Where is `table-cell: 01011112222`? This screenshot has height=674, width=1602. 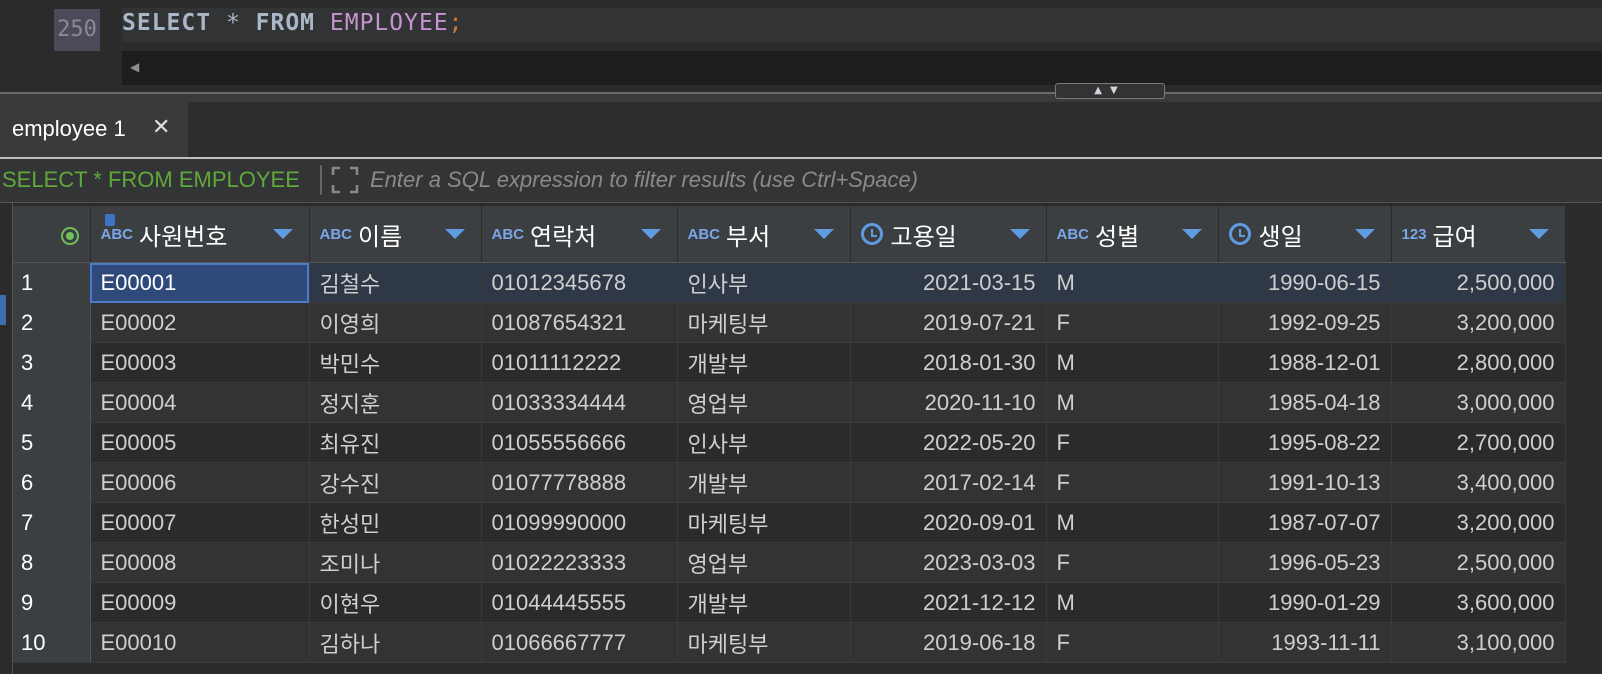
table-cell: 01011112222 is located at coordinates (579, 362).